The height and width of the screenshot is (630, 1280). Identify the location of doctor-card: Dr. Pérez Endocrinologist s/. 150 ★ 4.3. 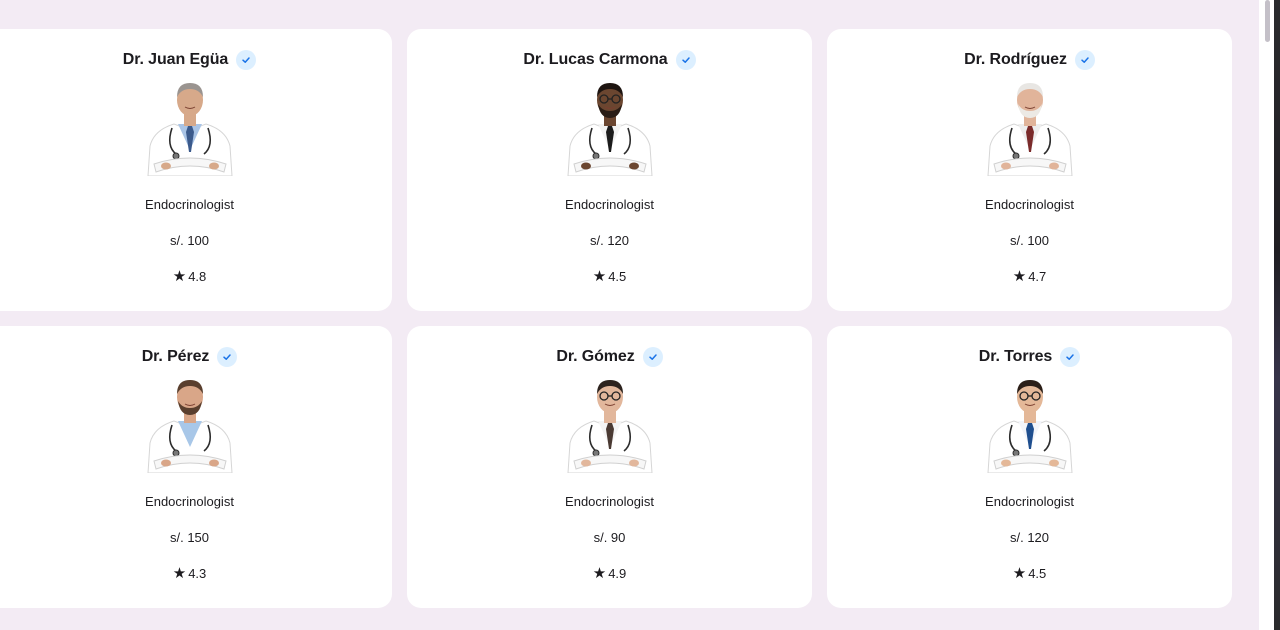
(196, 467).